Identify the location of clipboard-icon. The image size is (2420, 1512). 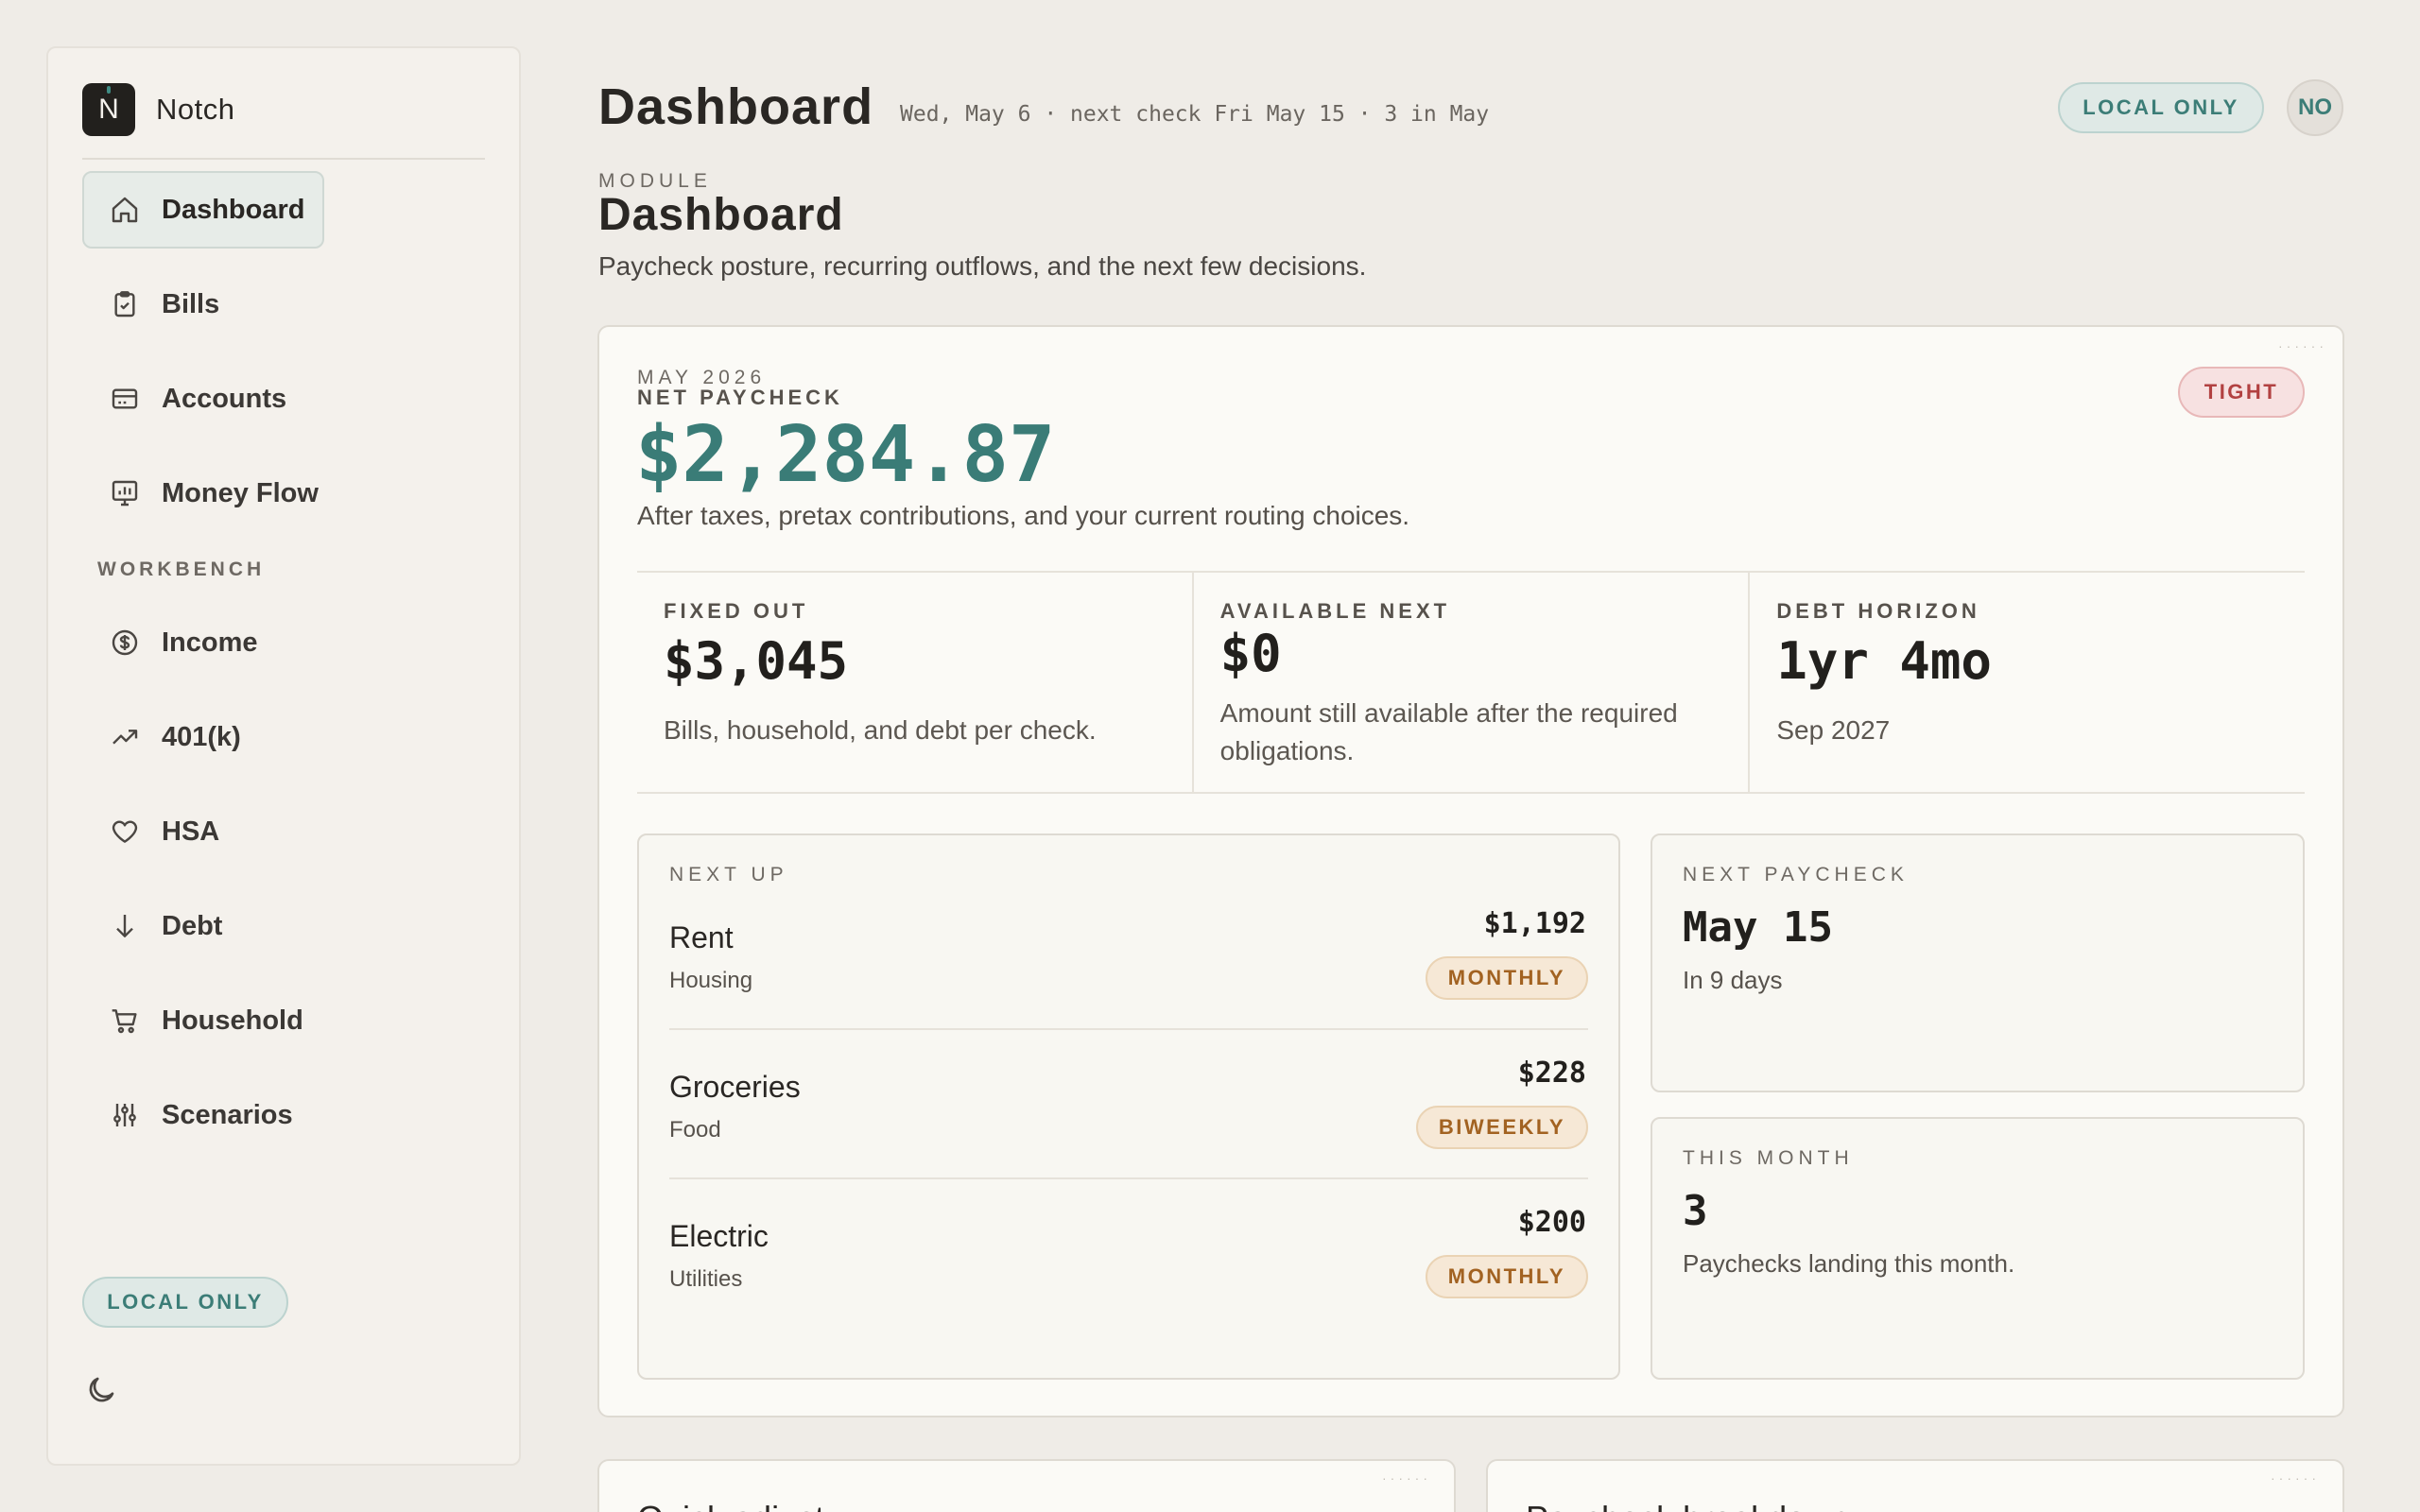
(125, 304).